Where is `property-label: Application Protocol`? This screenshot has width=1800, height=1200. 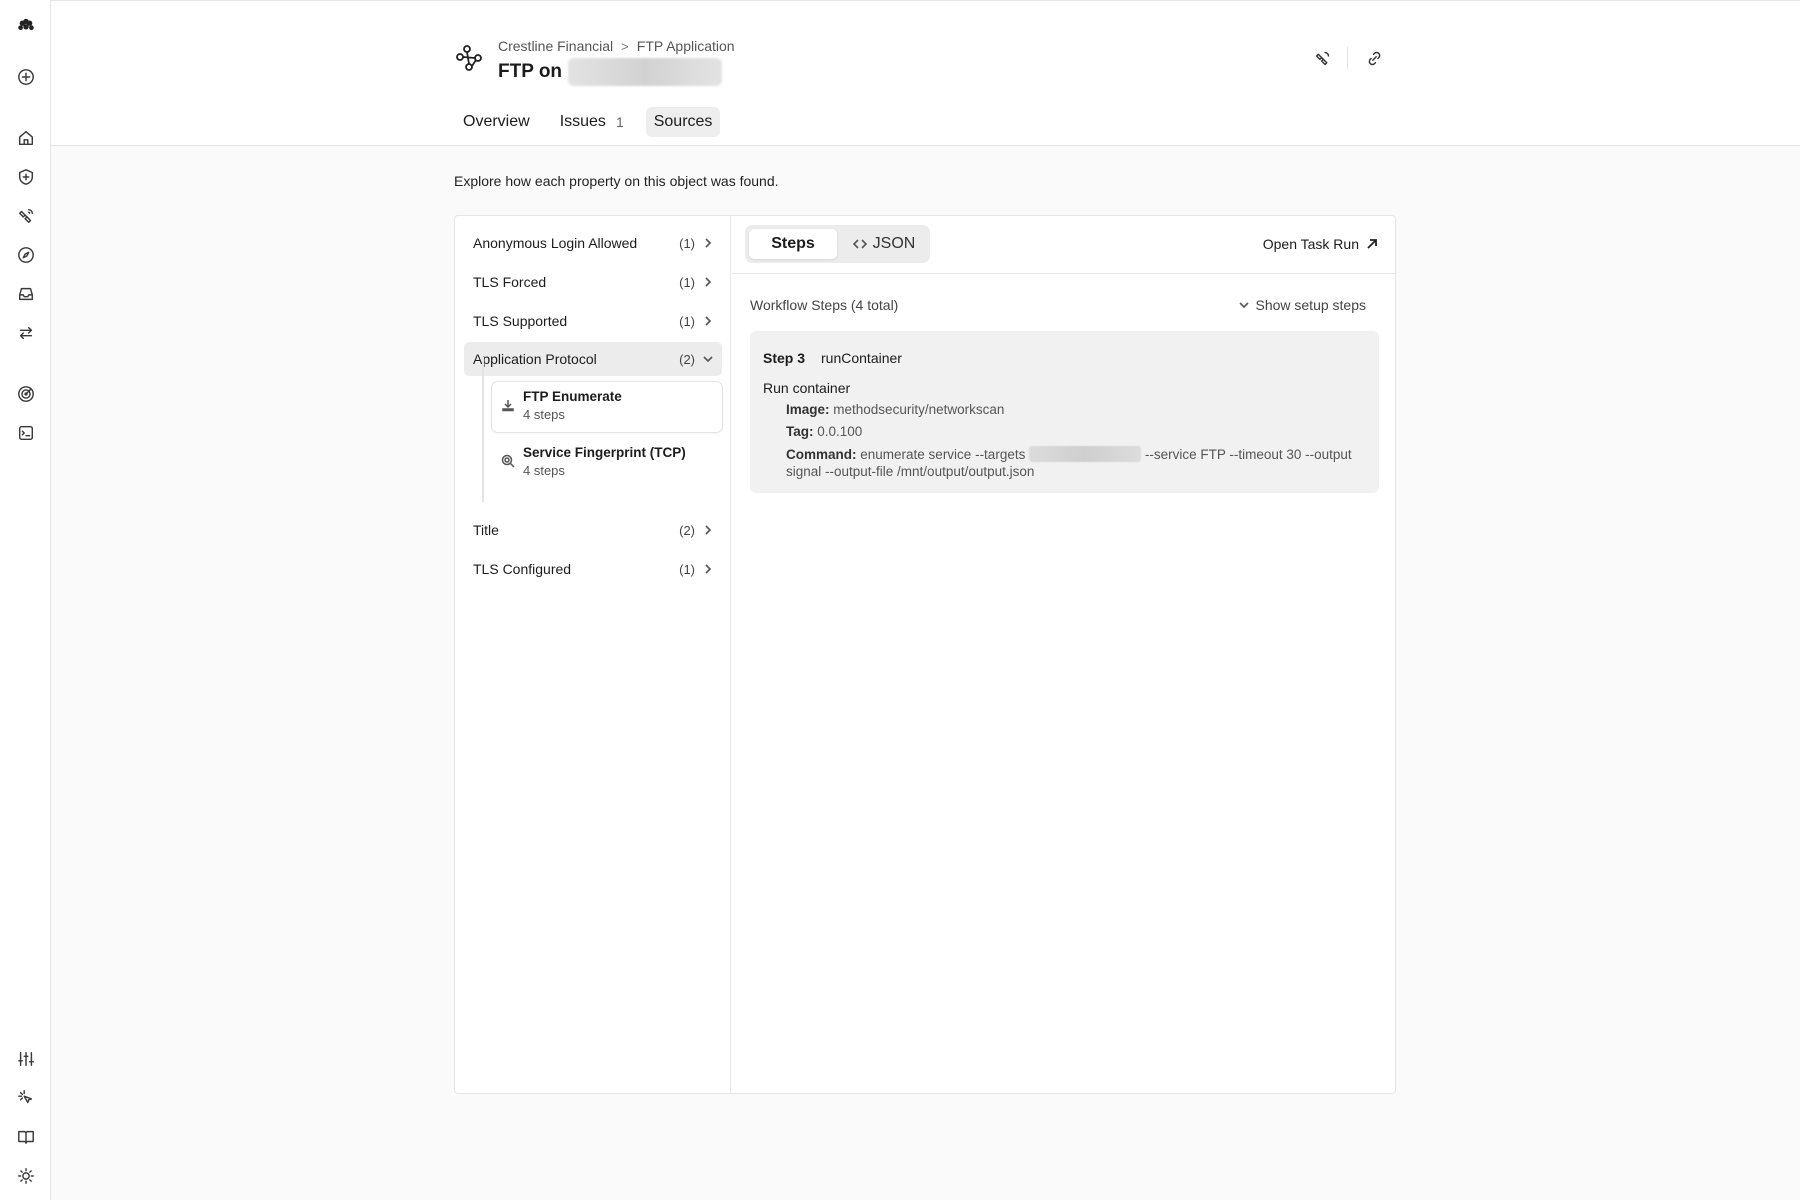 property-label: Application Protocol is located at coordinates (535, 359).